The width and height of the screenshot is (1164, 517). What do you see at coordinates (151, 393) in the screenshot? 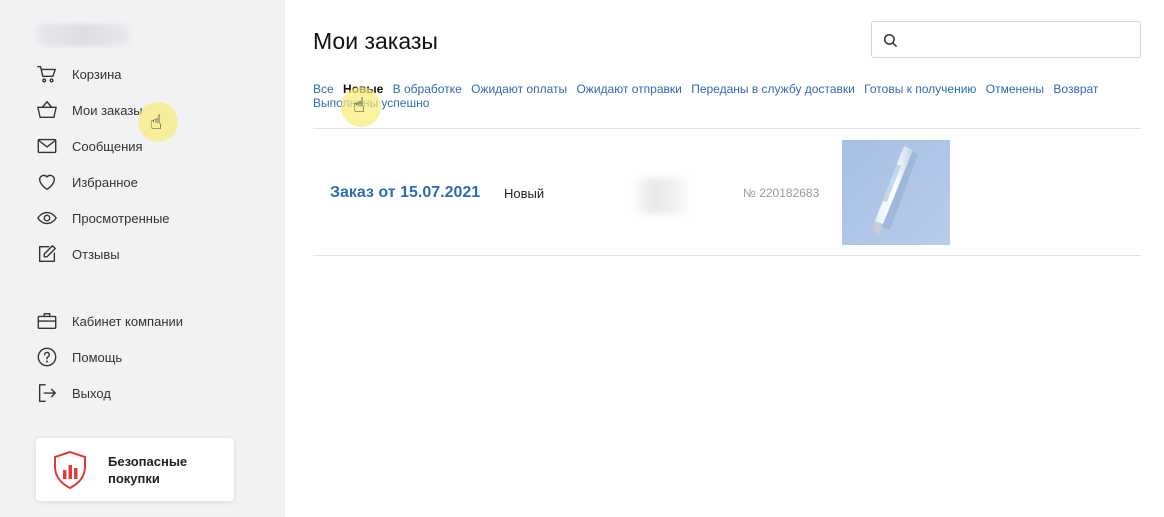
I see `sidebar-item-logout: Выход` at bounding box center [151, 393].